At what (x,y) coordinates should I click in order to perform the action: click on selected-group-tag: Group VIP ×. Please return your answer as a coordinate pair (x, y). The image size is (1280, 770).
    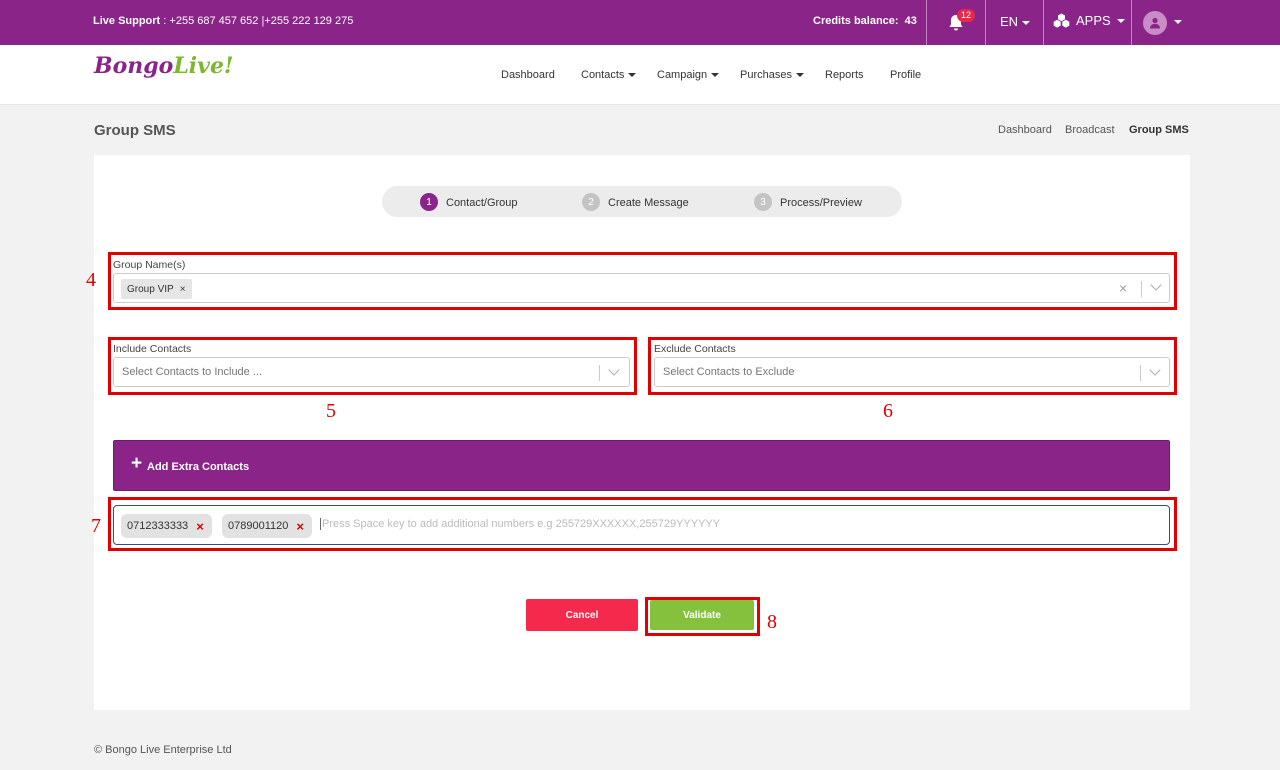
    Looking at the image, I should click on (156, 289).